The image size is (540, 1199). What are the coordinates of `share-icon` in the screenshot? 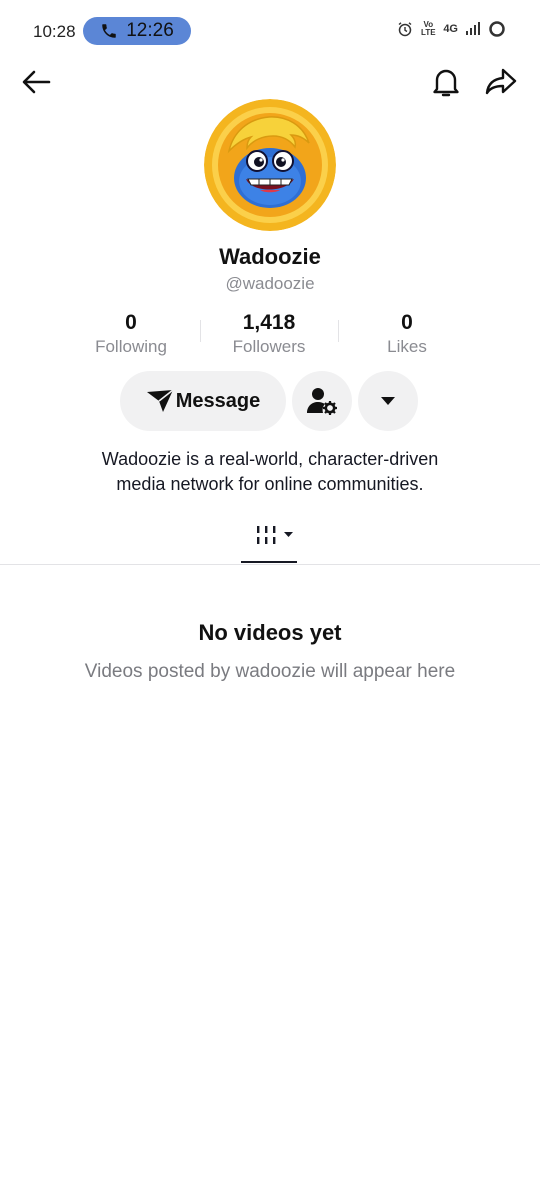 It's located at (501, 81).